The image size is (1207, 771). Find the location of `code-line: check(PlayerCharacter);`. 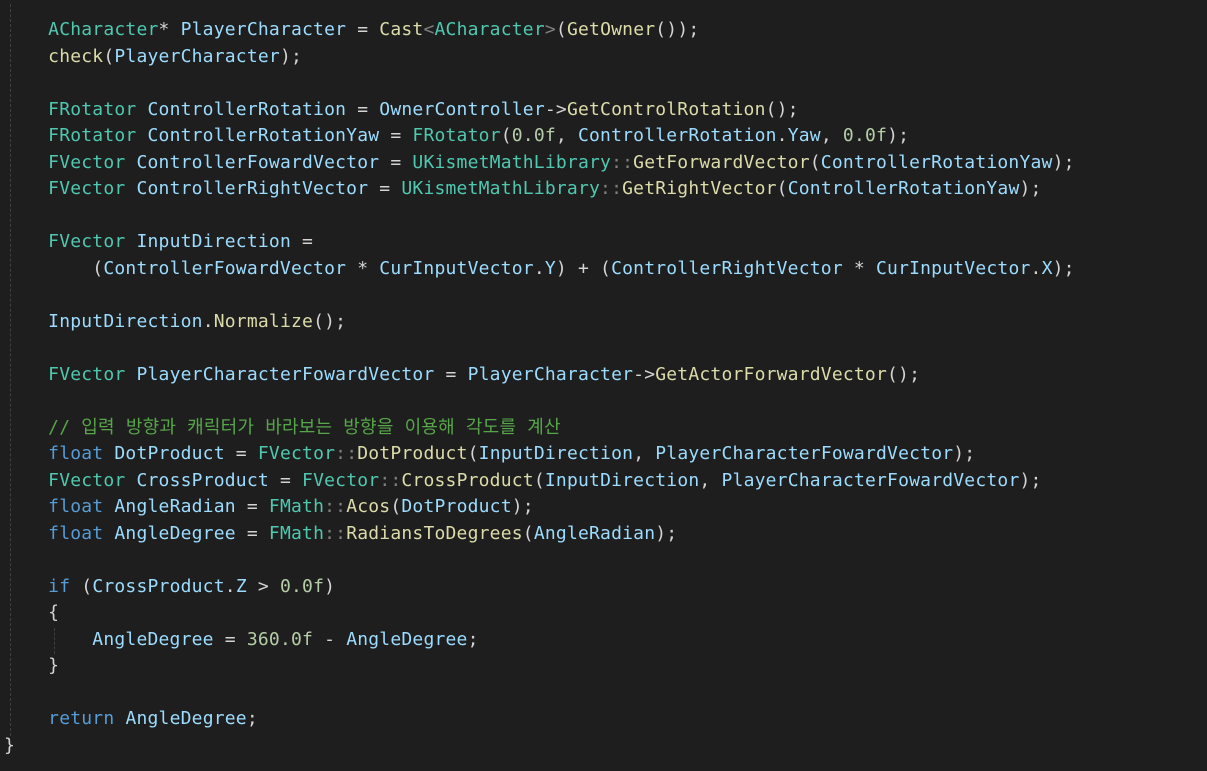

code-line: check(PlayerCharacter); is located at coordinates (153, 57).